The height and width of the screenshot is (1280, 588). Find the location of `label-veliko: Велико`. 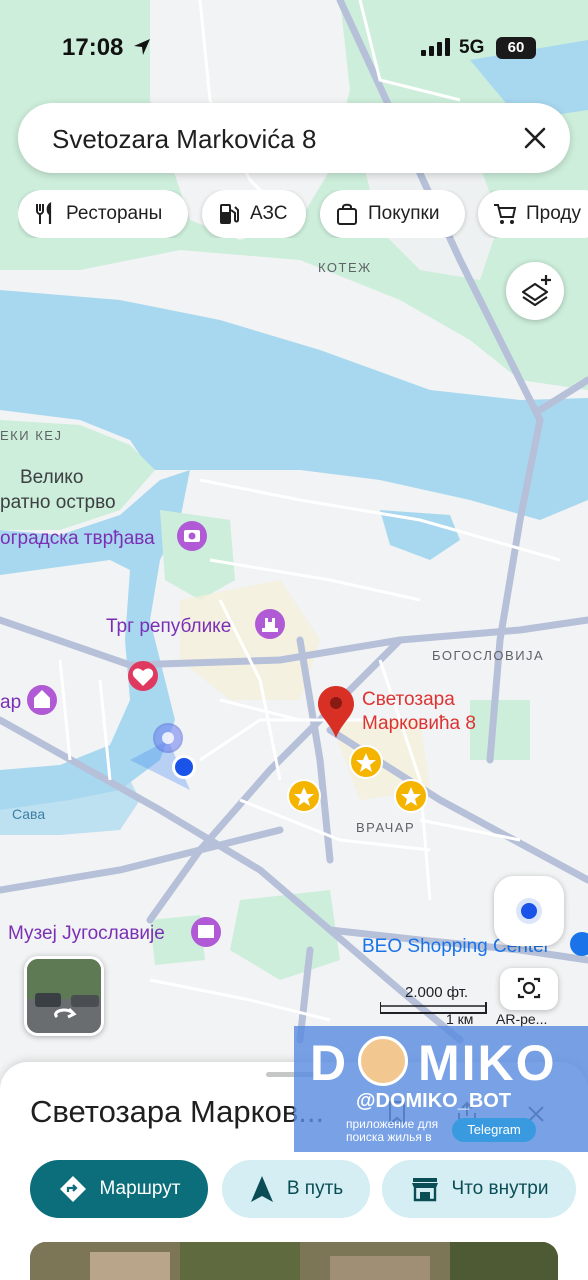

label-veliko: Велико is located at coordinates (52, 477).